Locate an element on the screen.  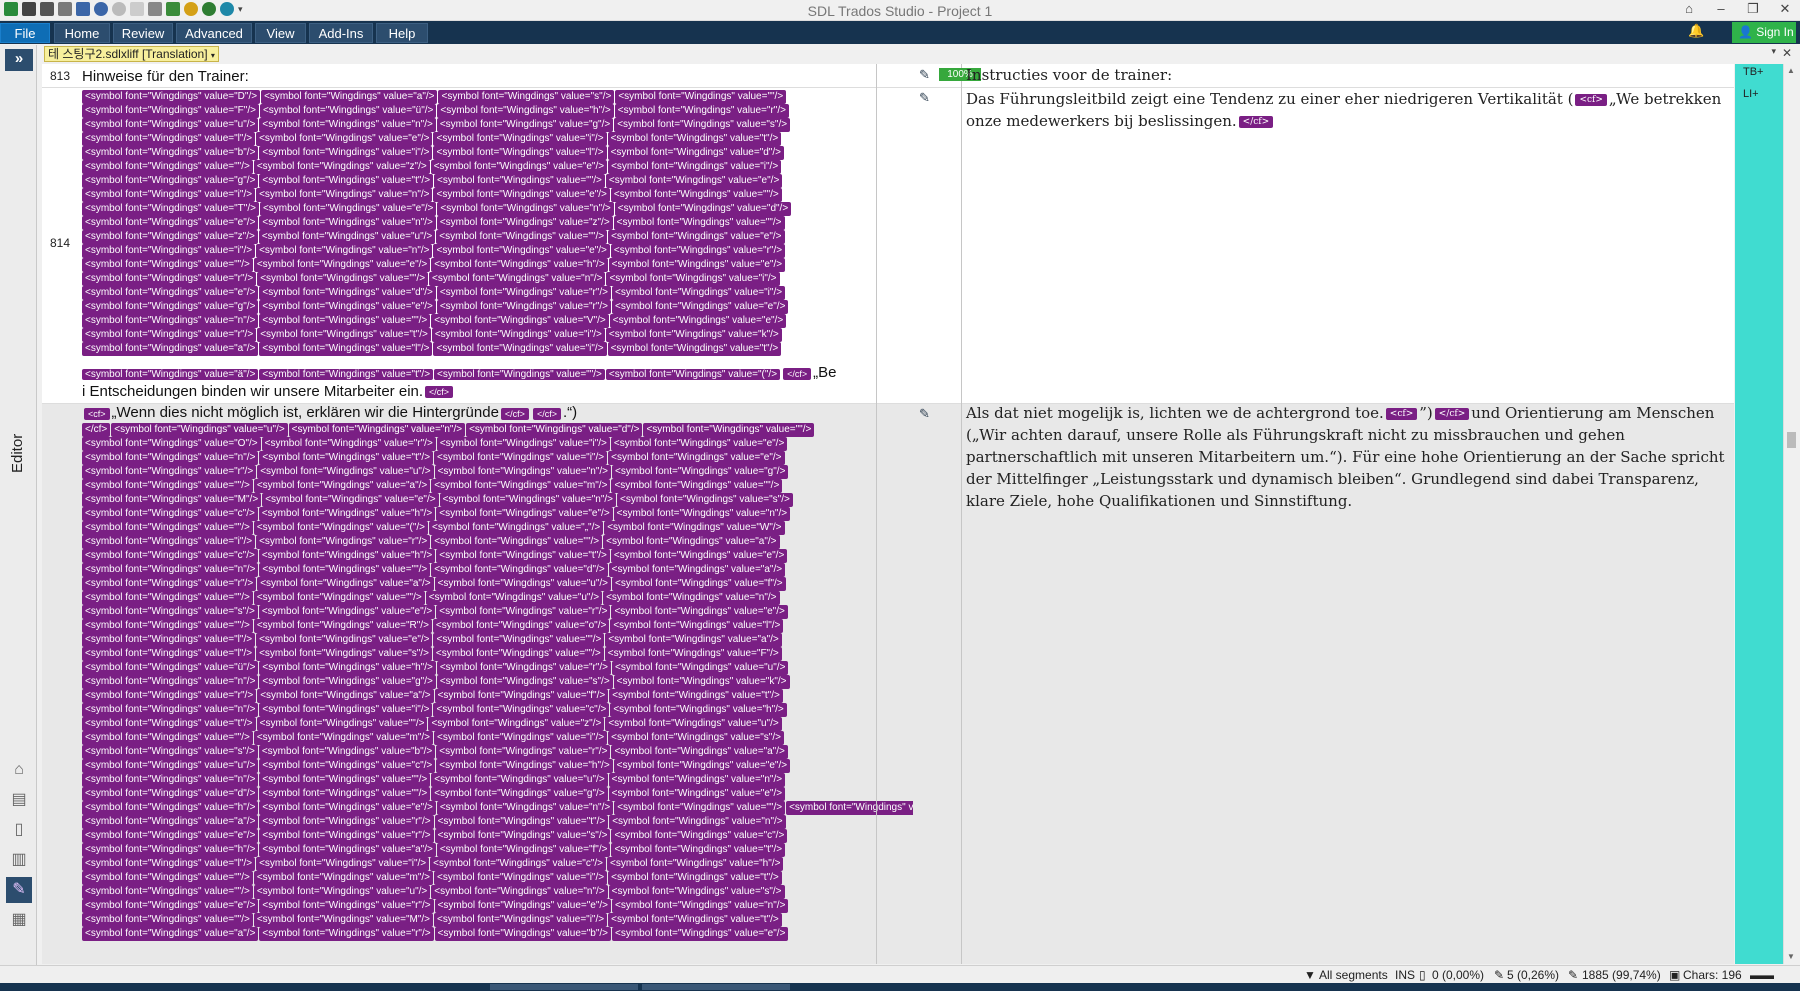
sign-in-button: 👤 Sign In is located at coordinates (1764, 32).